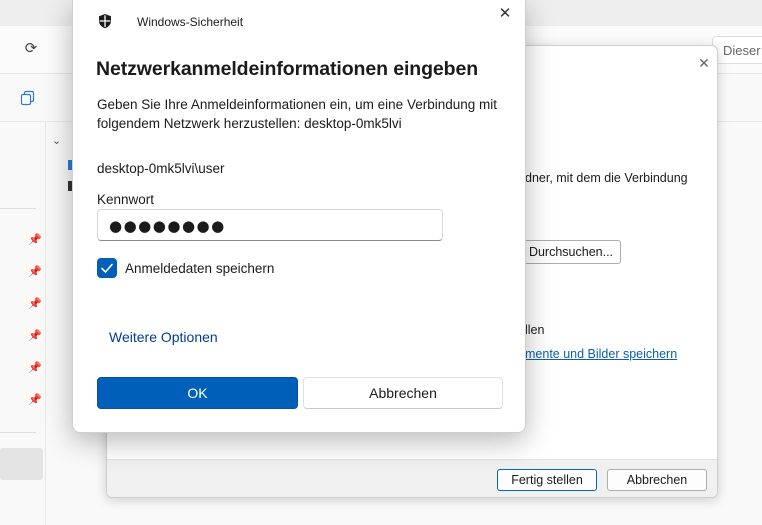 This screenshot has width=762, height=525. I want to click on wizard-option-label: llen, so click(535, 330).